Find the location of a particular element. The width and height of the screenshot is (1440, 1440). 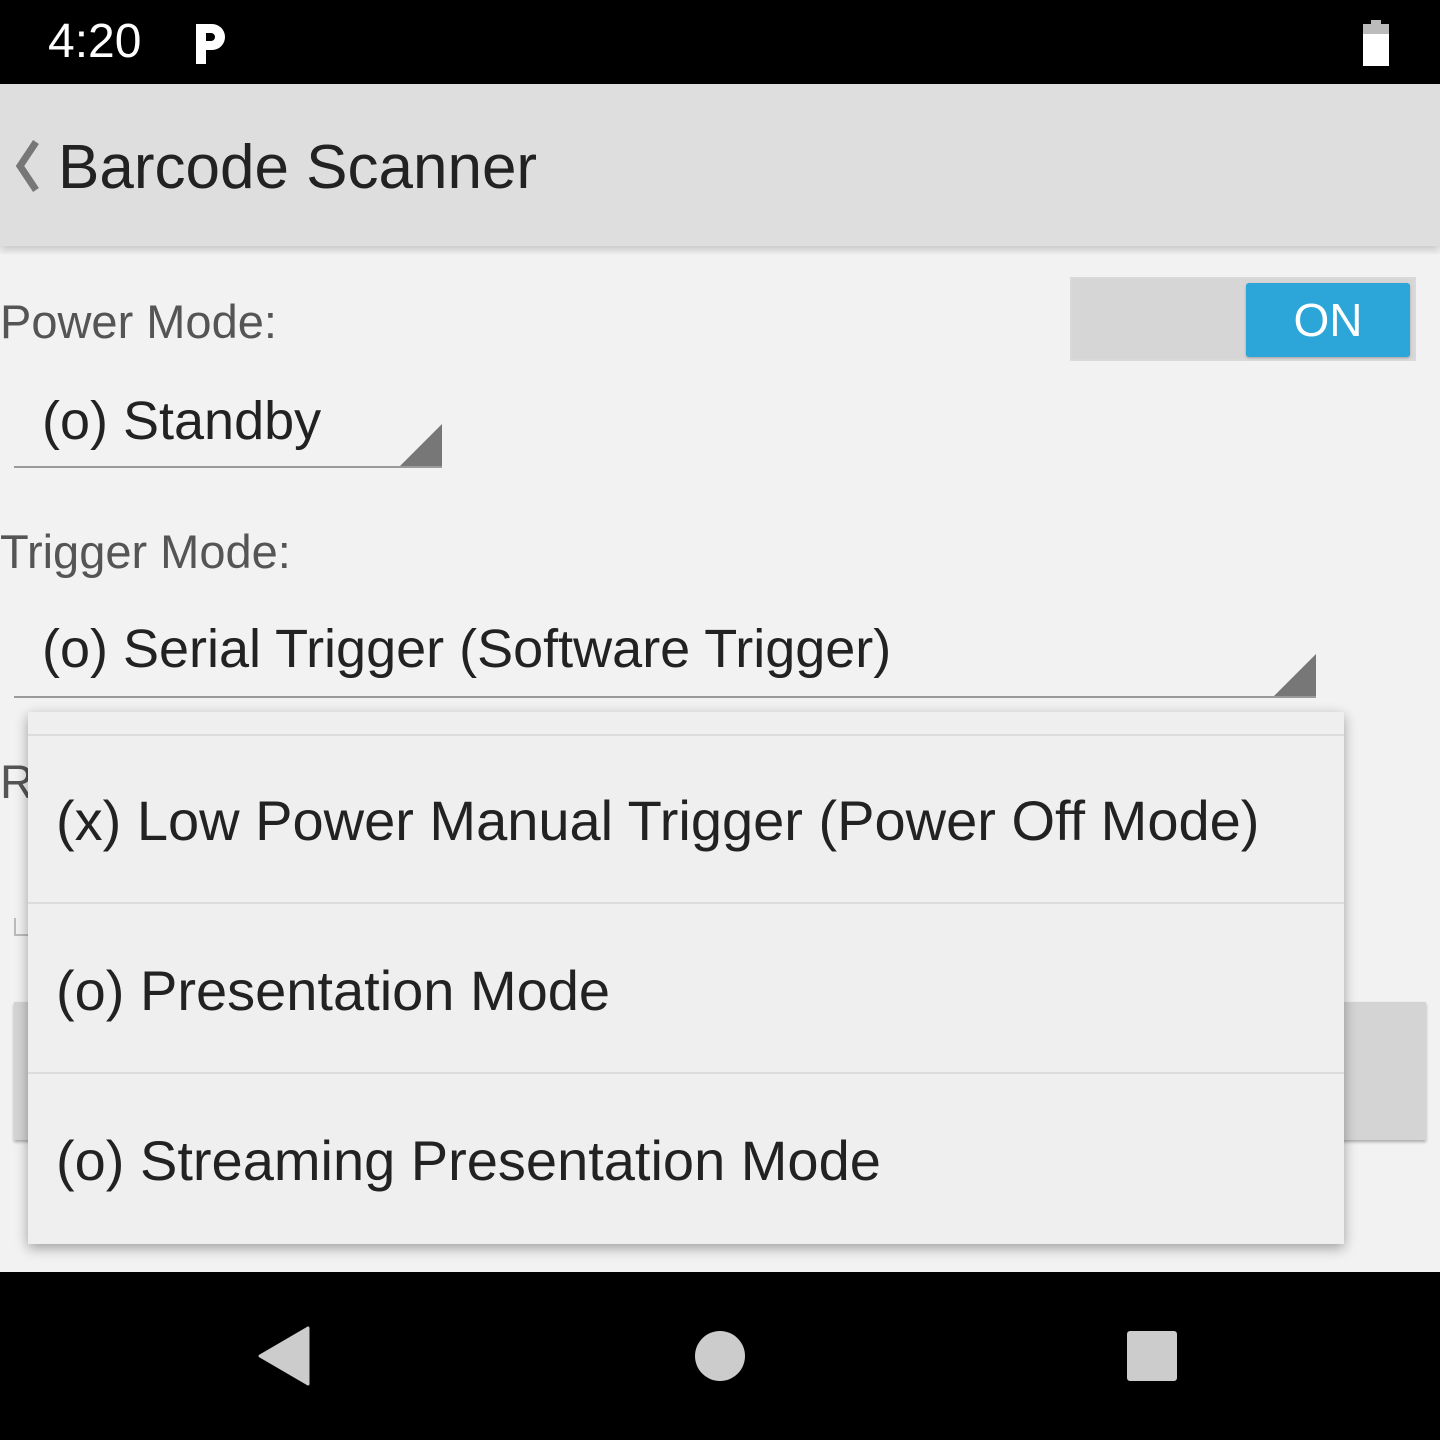

nav-home-icon is located at coordinates (720, 1356).